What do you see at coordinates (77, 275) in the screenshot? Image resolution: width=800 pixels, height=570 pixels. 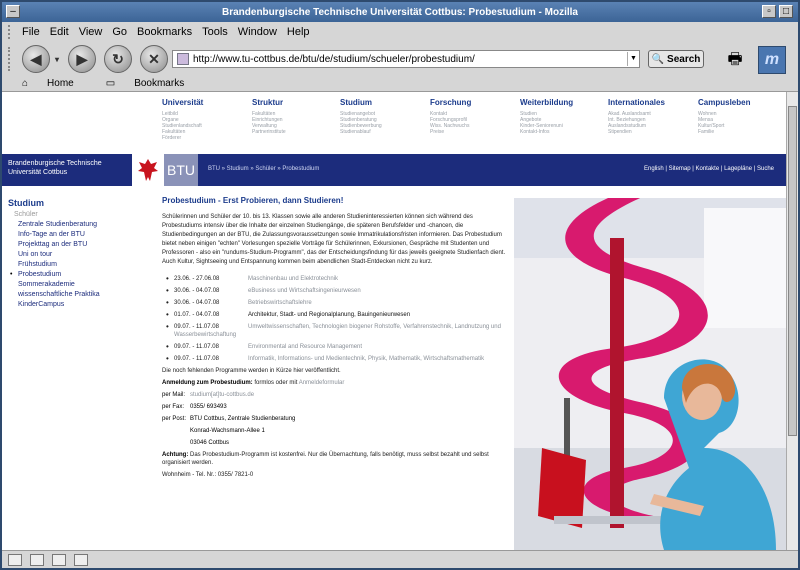 I see `sidebar-item-active: Probestudium` at bounding box center [77, 275].